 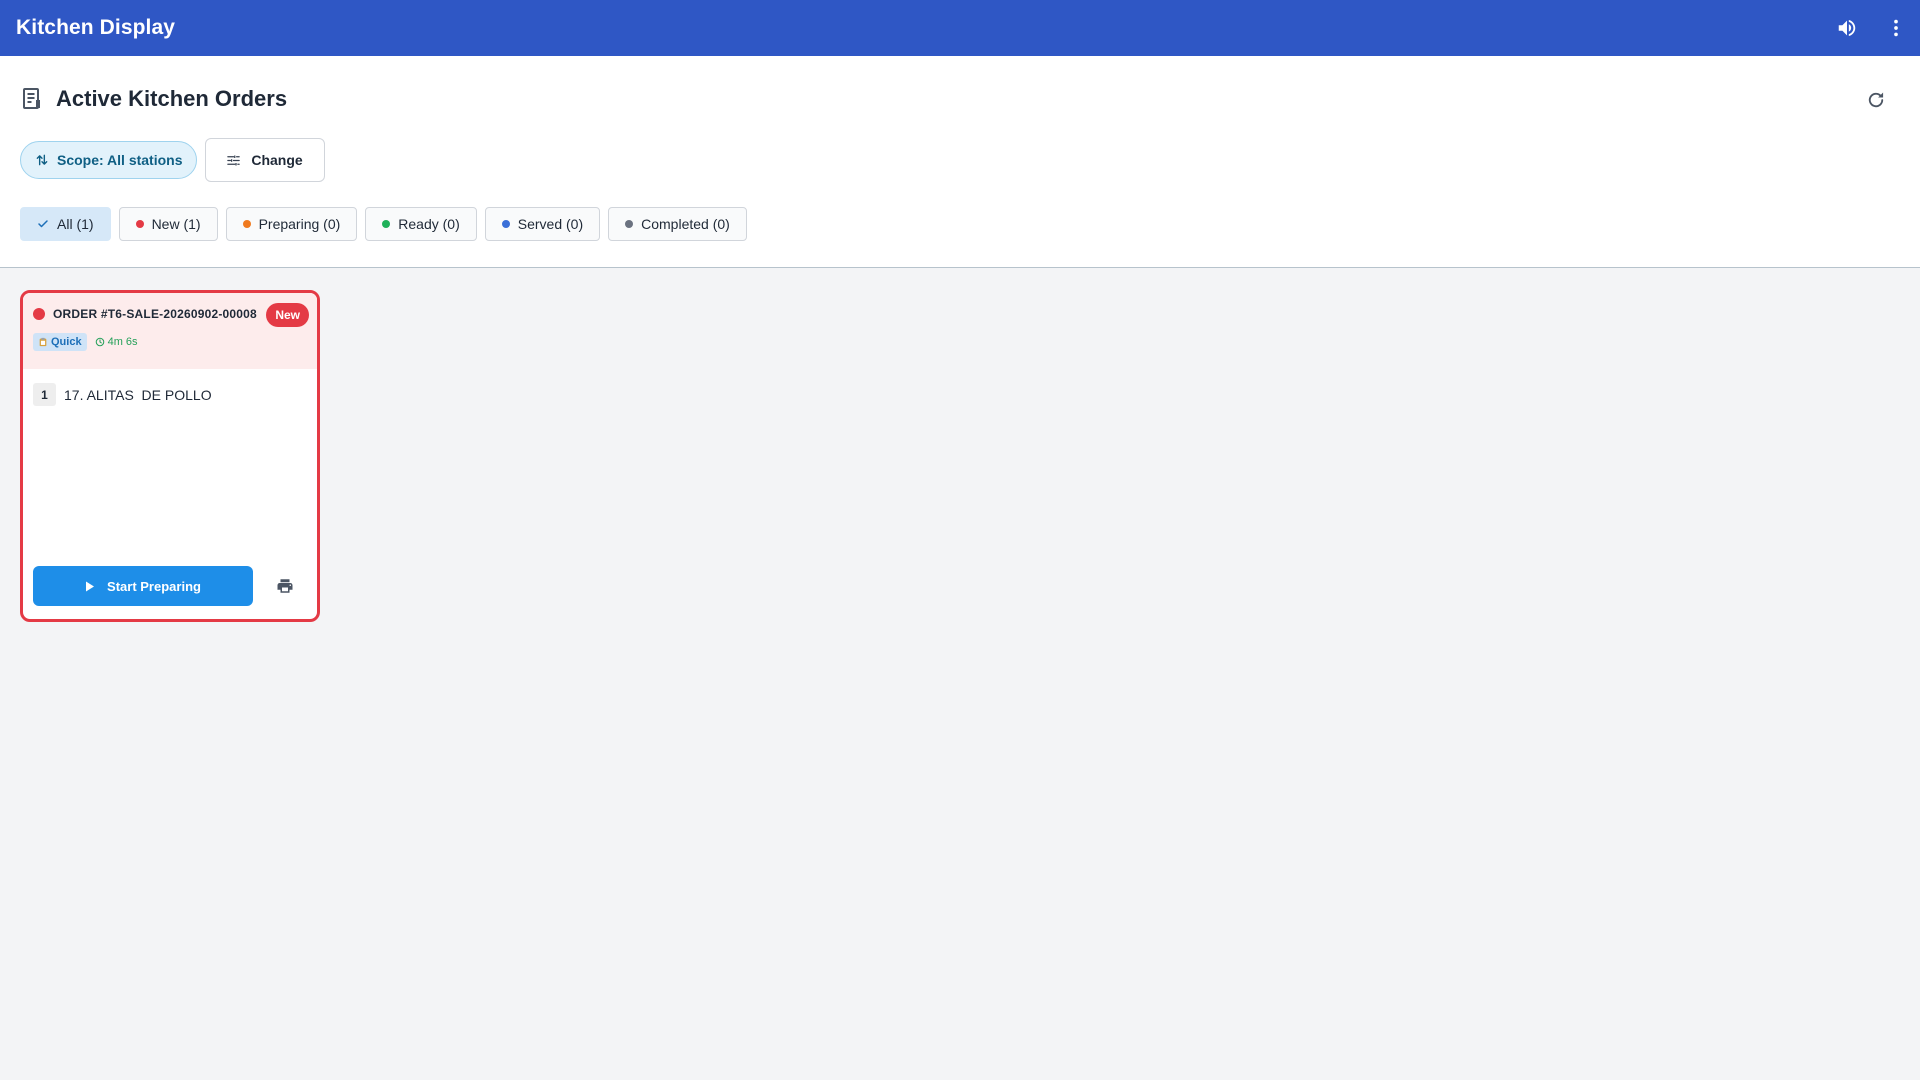 What do you see at coordinates (1847, 28) in the screenshot?
I see `volume-icon` at bounding box center [1847, 28].